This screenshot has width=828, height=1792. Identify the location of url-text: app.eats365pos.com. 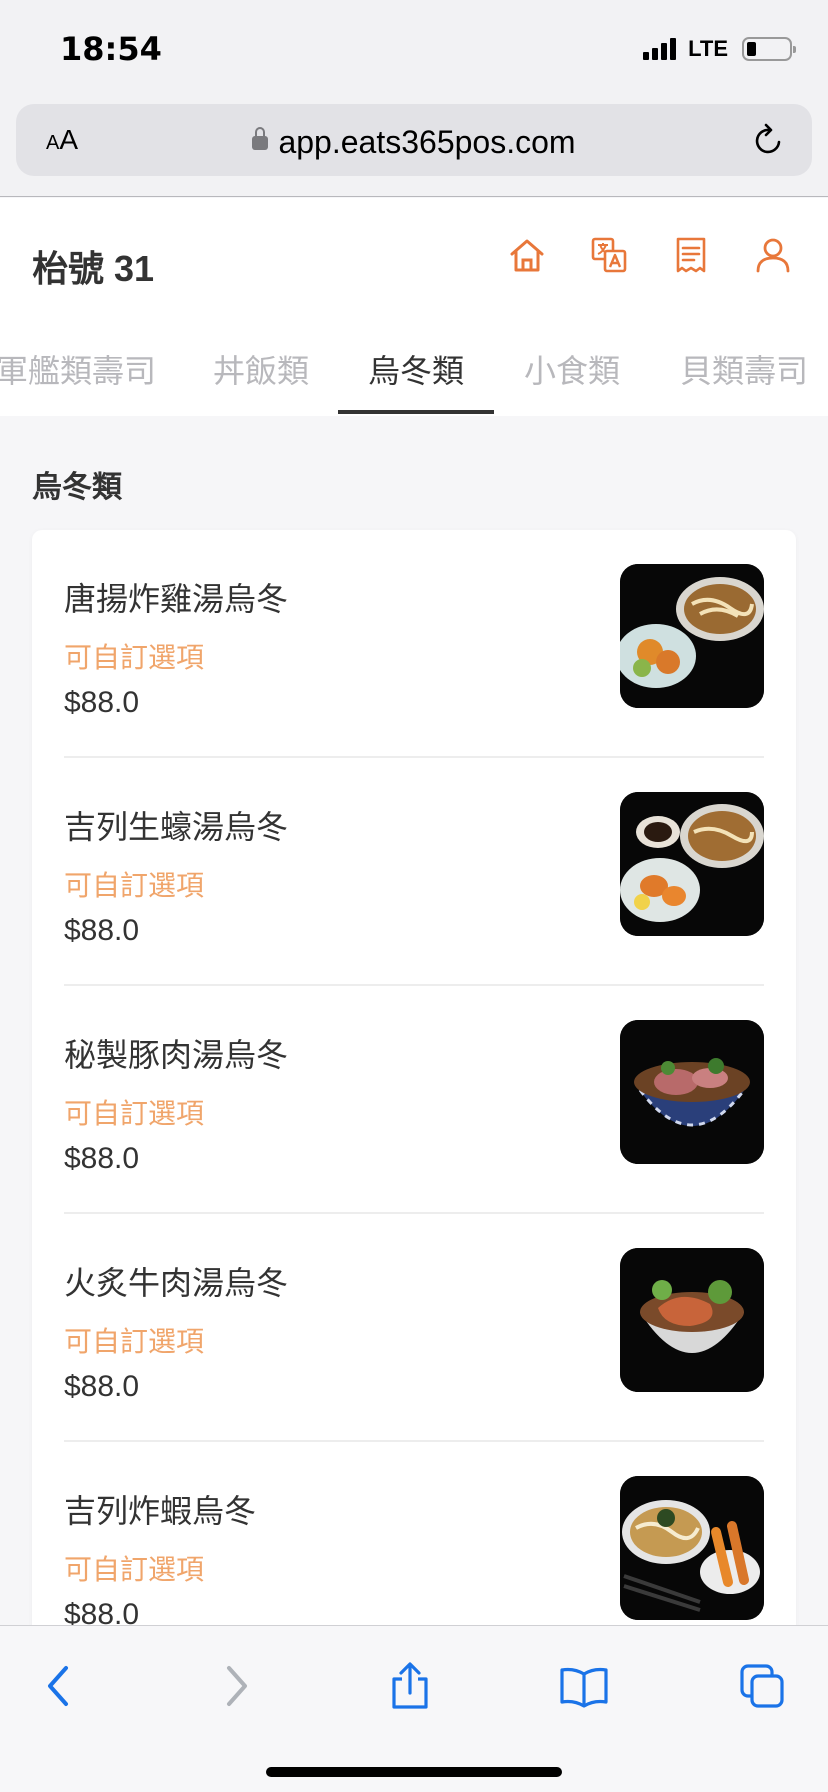
(427, 142).